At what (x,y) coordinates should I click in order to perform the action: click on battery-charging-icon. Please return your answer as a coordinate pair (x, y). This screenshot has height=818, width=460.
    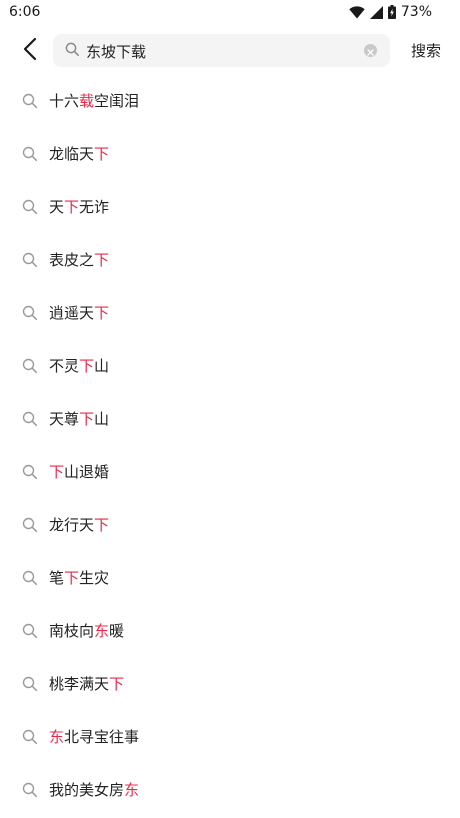
    Looking at the image, I should click on (391, 12).